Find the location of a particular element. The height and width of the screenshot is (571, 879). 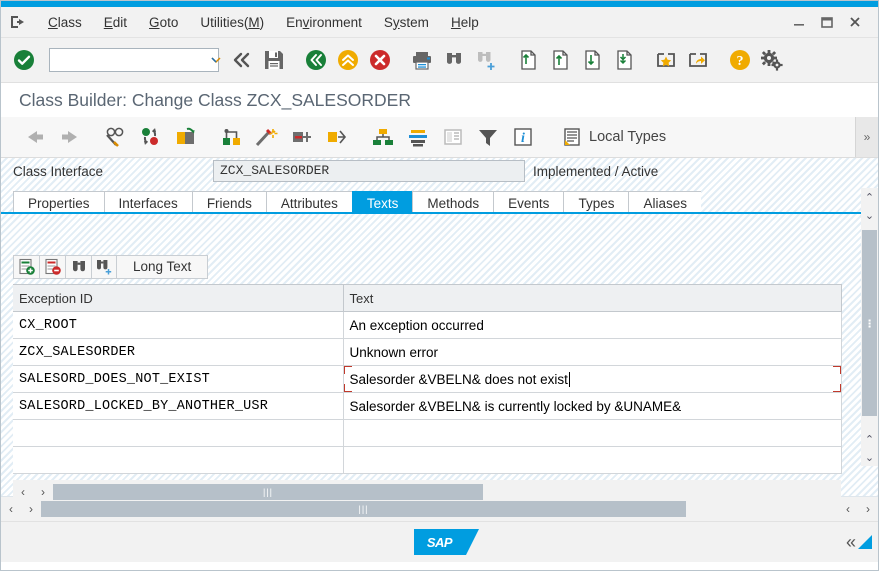

cell-text: Unknown error is located at coordinates (592, 352).